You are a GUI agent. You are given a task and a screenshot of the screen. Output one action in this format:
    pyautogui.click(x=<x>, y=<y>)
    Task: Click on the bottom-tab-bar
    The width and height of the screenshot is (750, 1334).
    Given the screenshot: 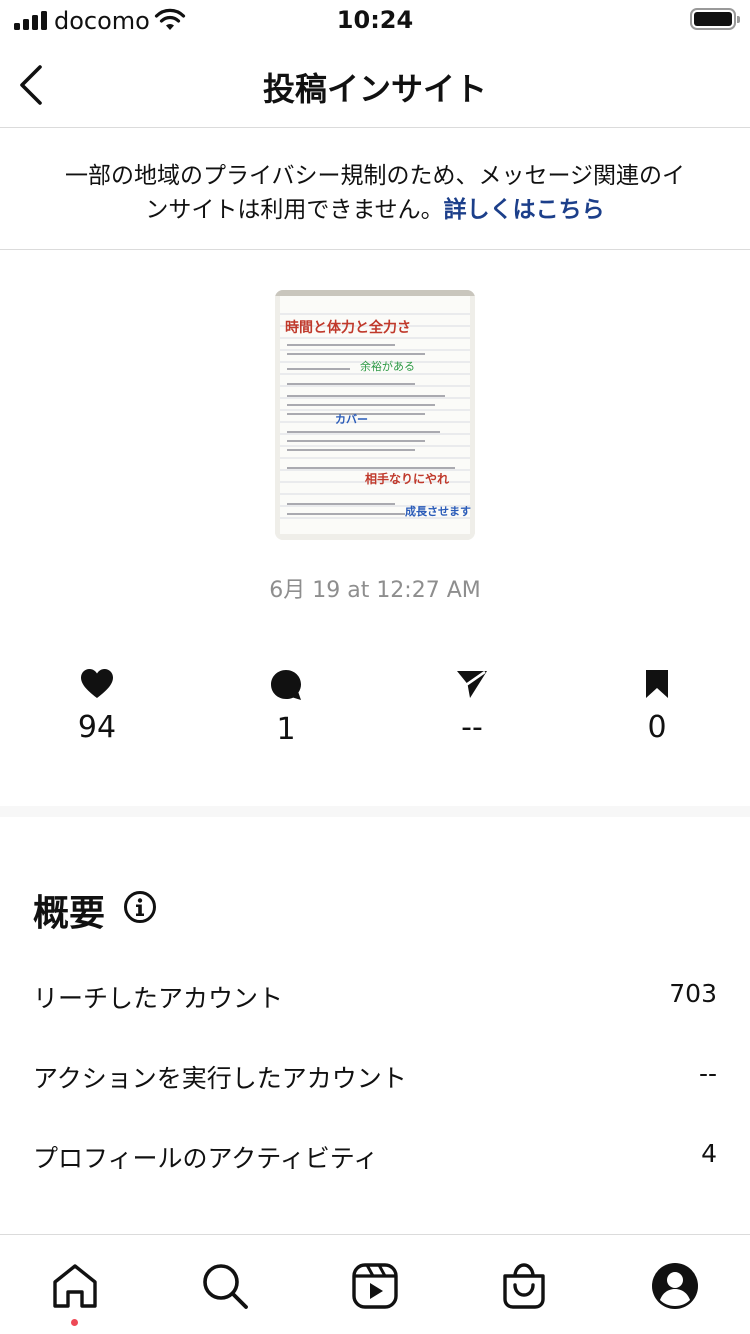 What is the action you would take?
    pyautogui.click(x=375, y=1284)
    